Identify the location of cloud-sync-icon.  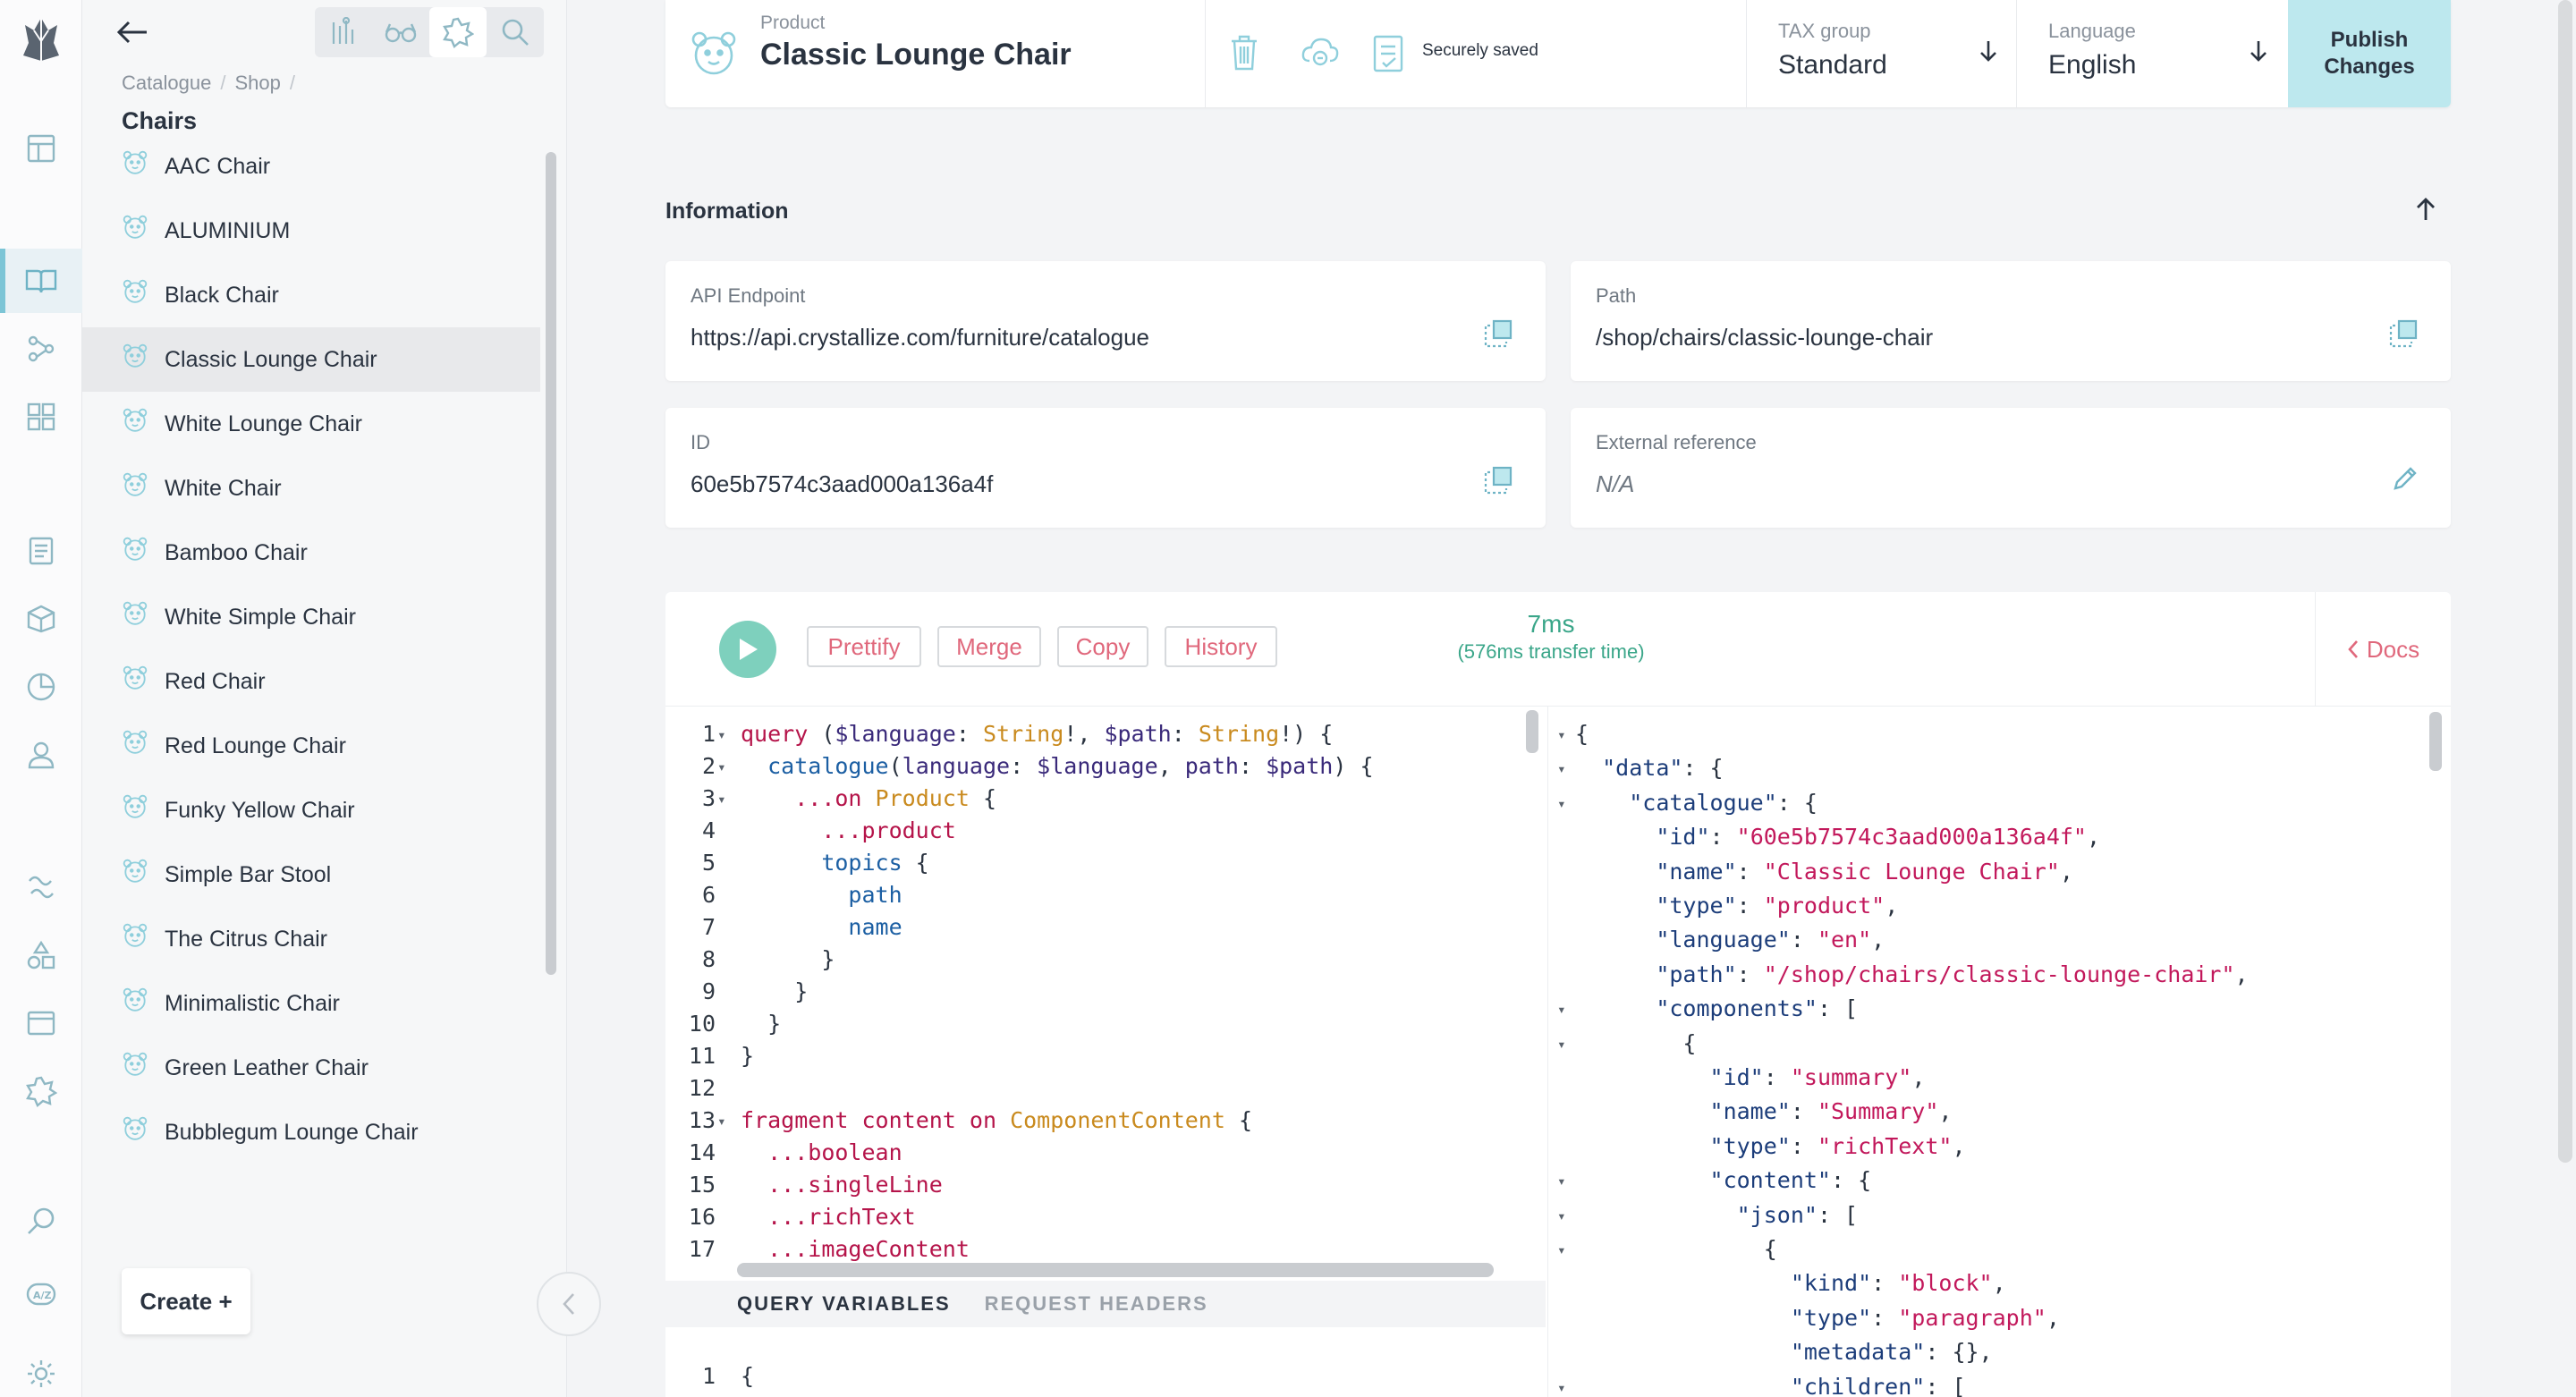
(1320, 52).